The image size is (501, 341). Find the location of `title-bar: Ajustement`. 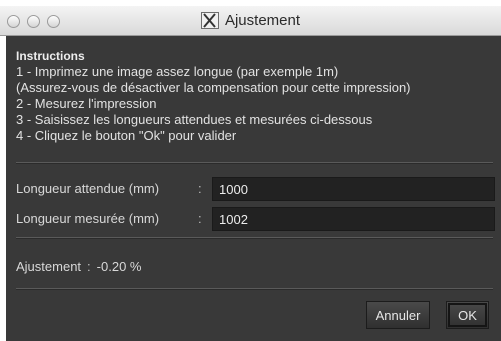

title-bar: Ajustement is located at coordinates (250, 21).